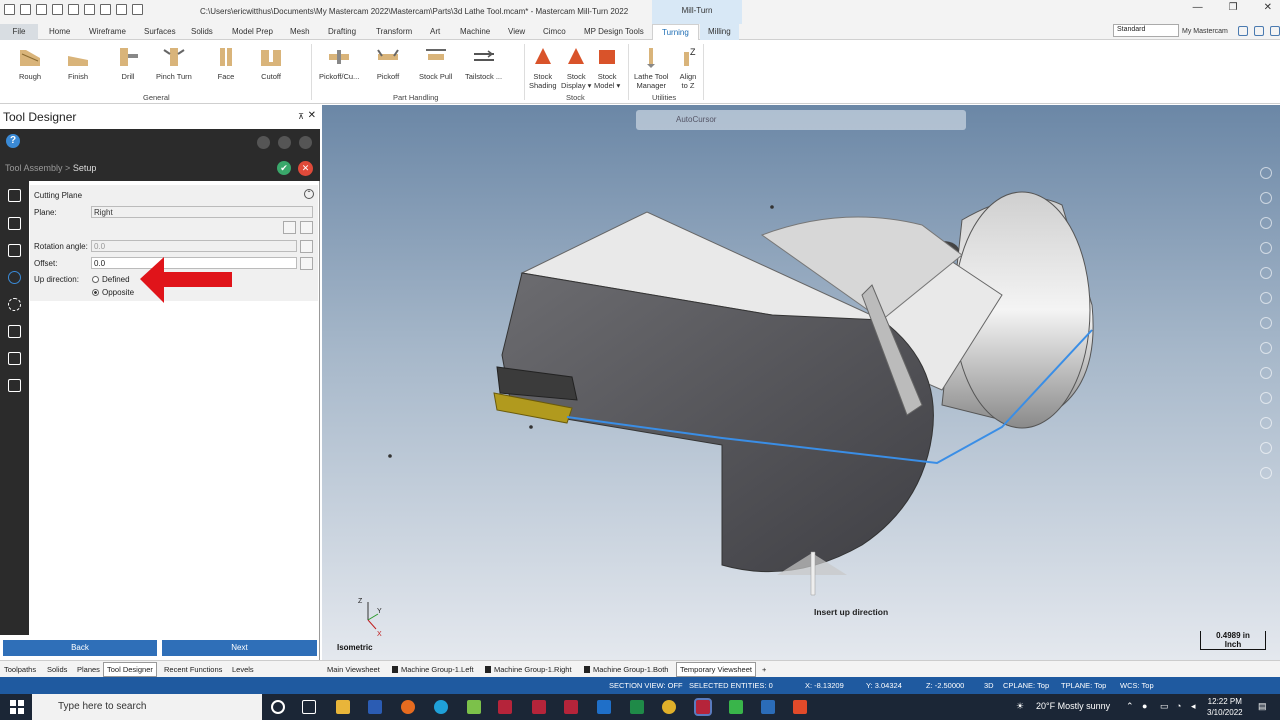  What do you see at coordinates (394, 31) in the screenshot?
I see `tab-transform: Transform` at bounding box center [394, 31].